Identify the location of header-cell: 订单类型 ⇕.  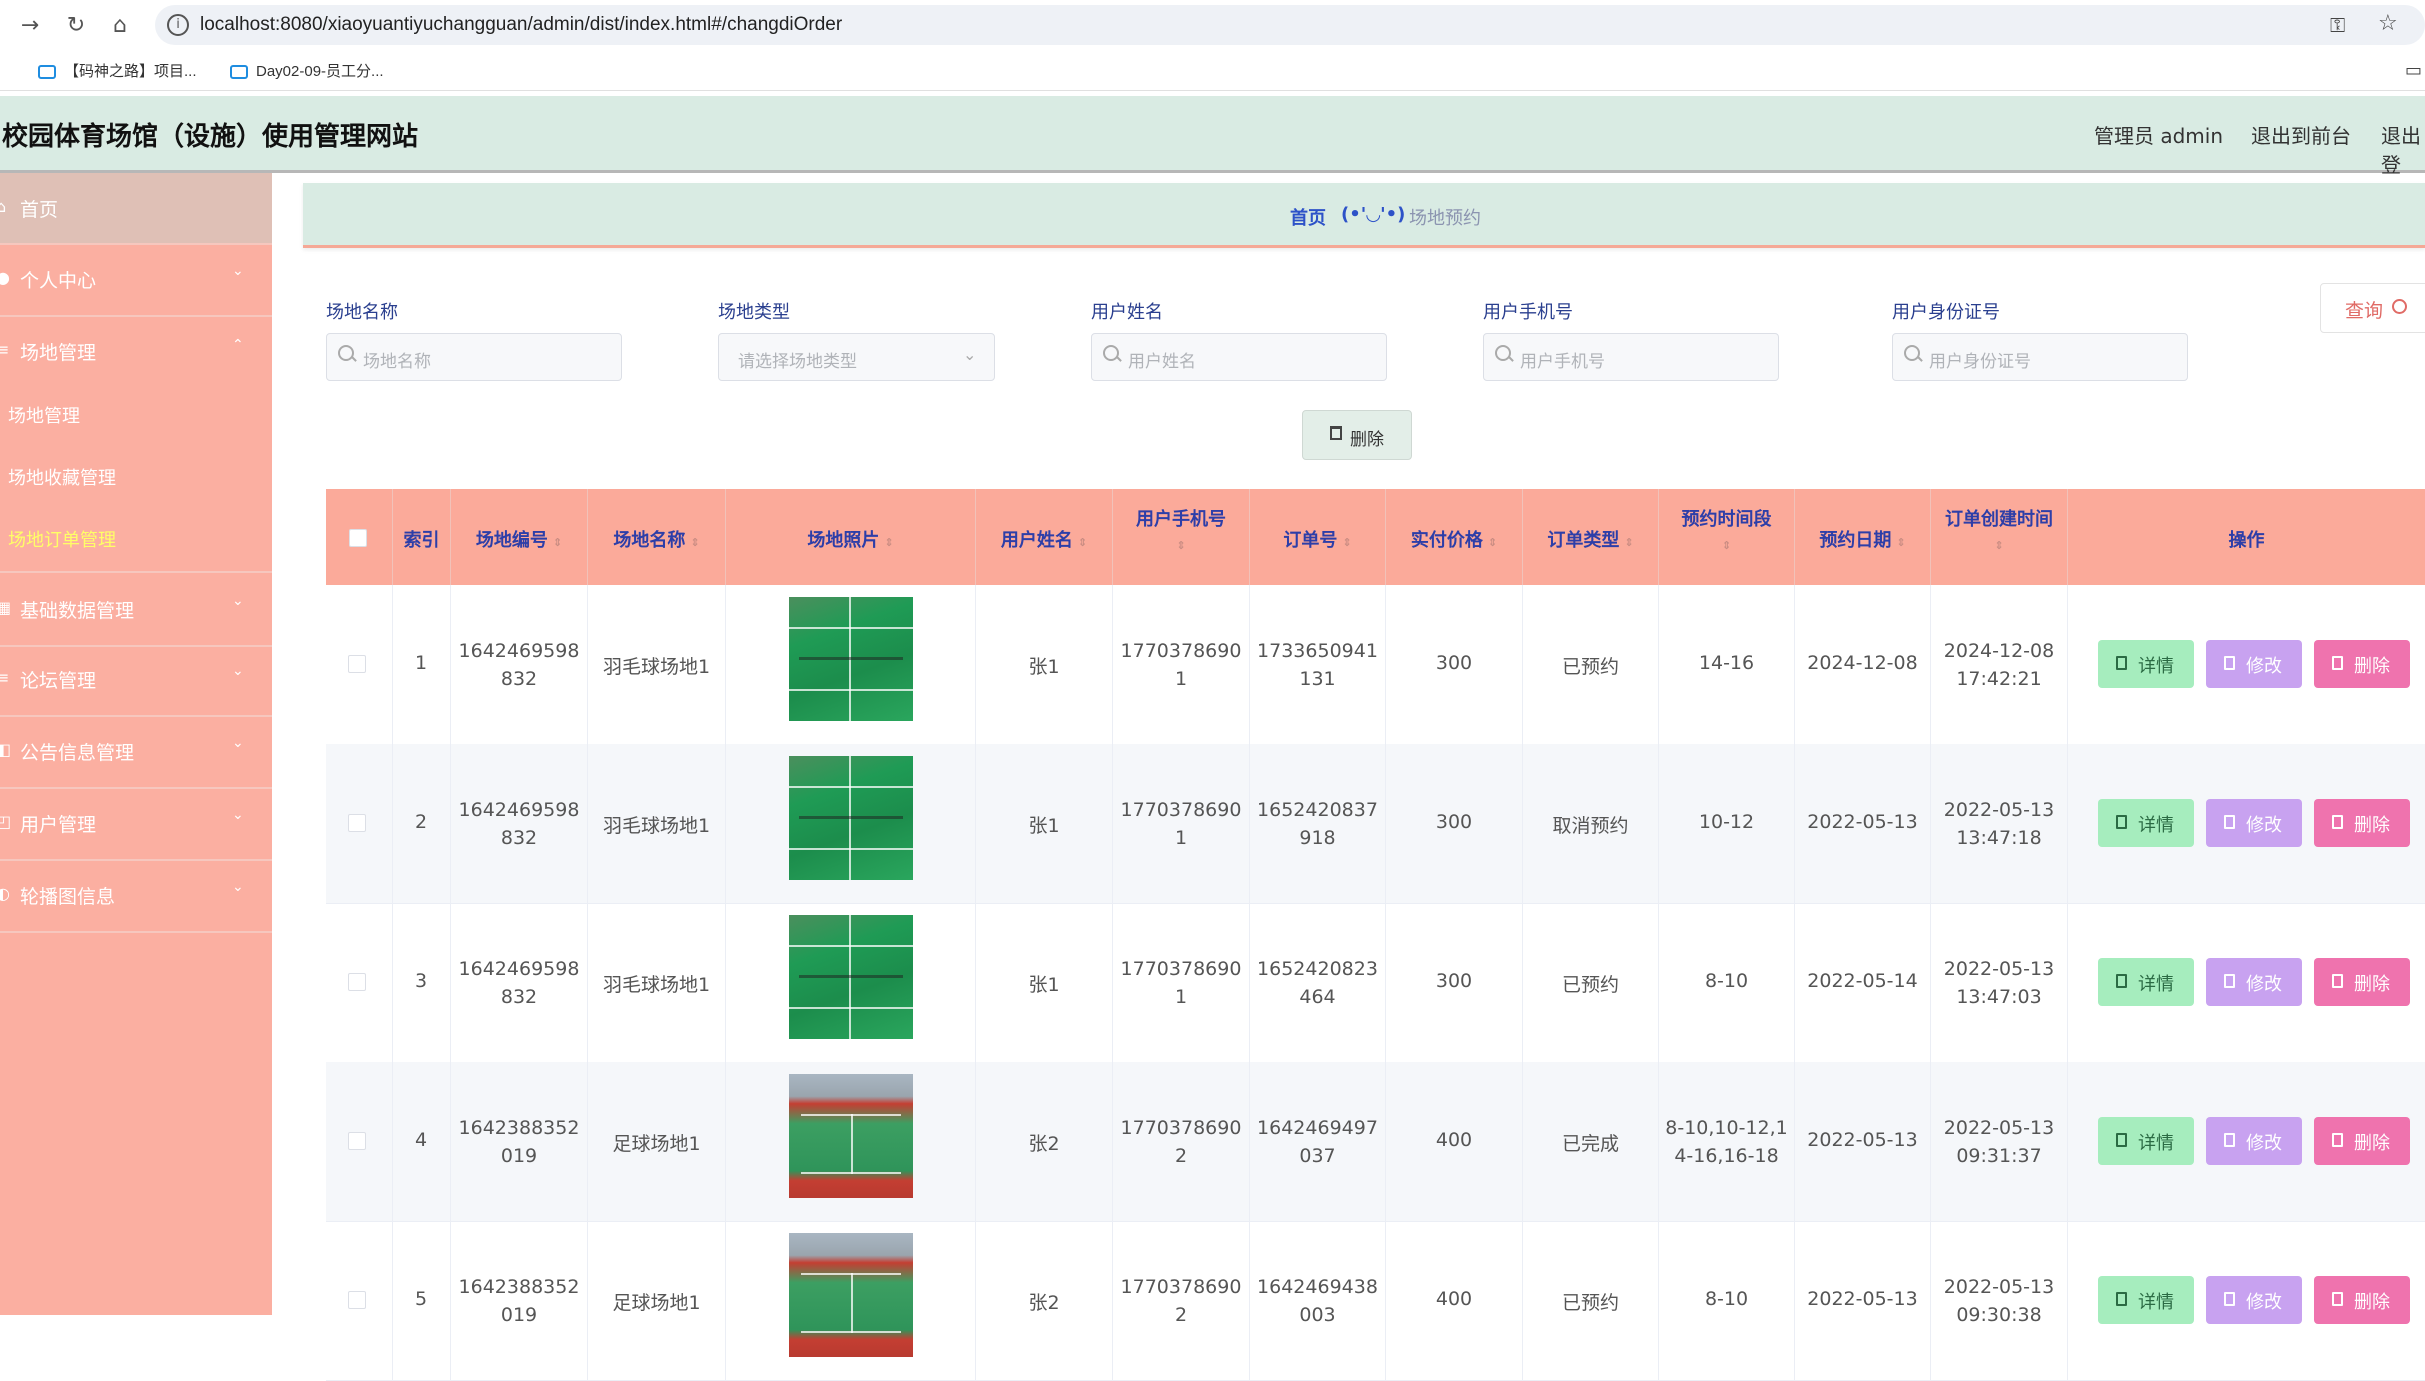
(1591, 537).